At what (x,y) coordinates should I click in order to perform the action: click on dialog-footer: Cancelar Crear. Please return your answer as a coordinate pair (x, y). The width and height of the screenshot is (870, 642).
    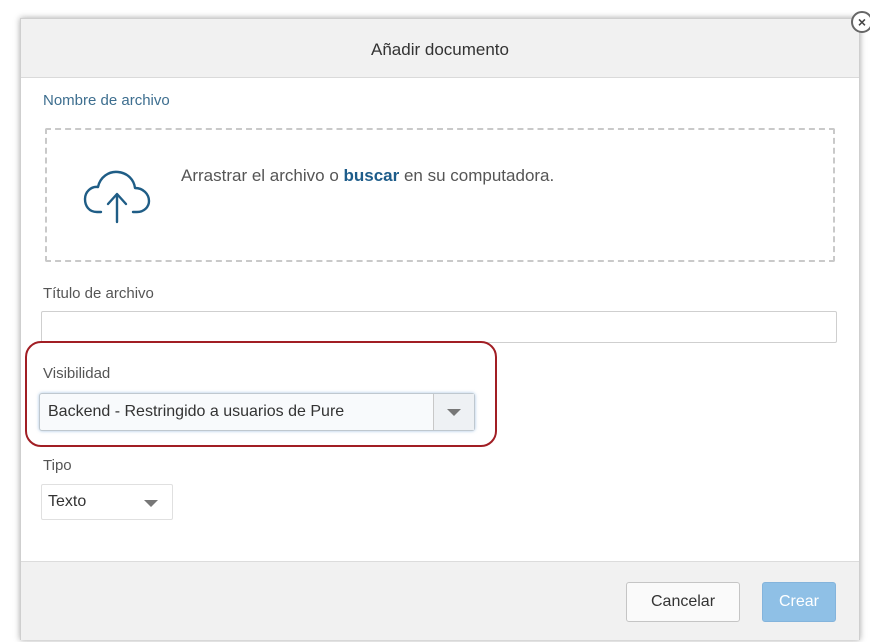
    Looking at the image, I should click on (440, 600).